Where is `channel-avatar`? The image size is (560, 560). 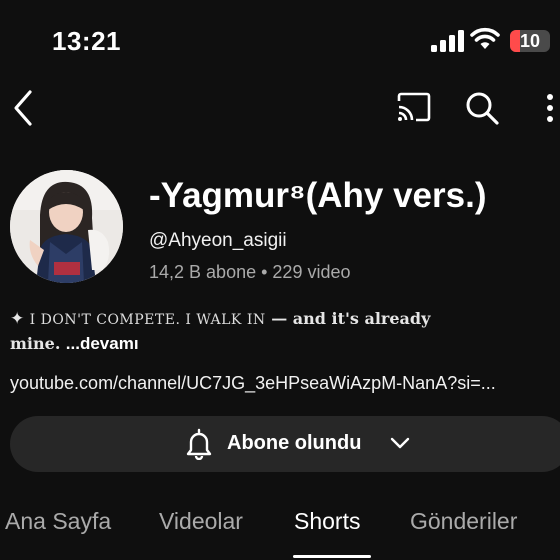 channel-avatar is located at coordinates (66, 226).